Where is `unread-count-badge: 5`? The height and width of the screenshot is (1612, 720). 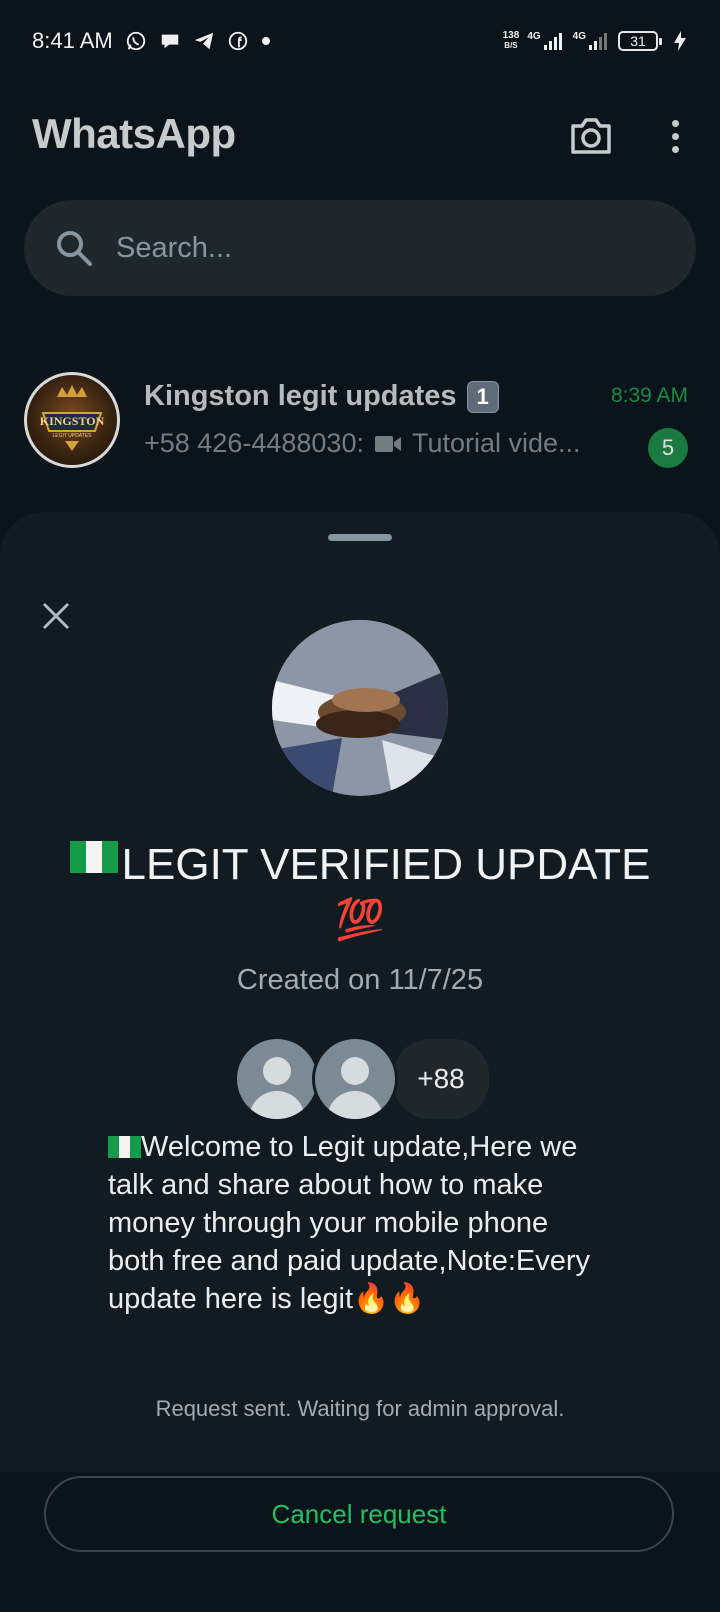 unread-count-badge: 5 is located at coordinates (668, 448).